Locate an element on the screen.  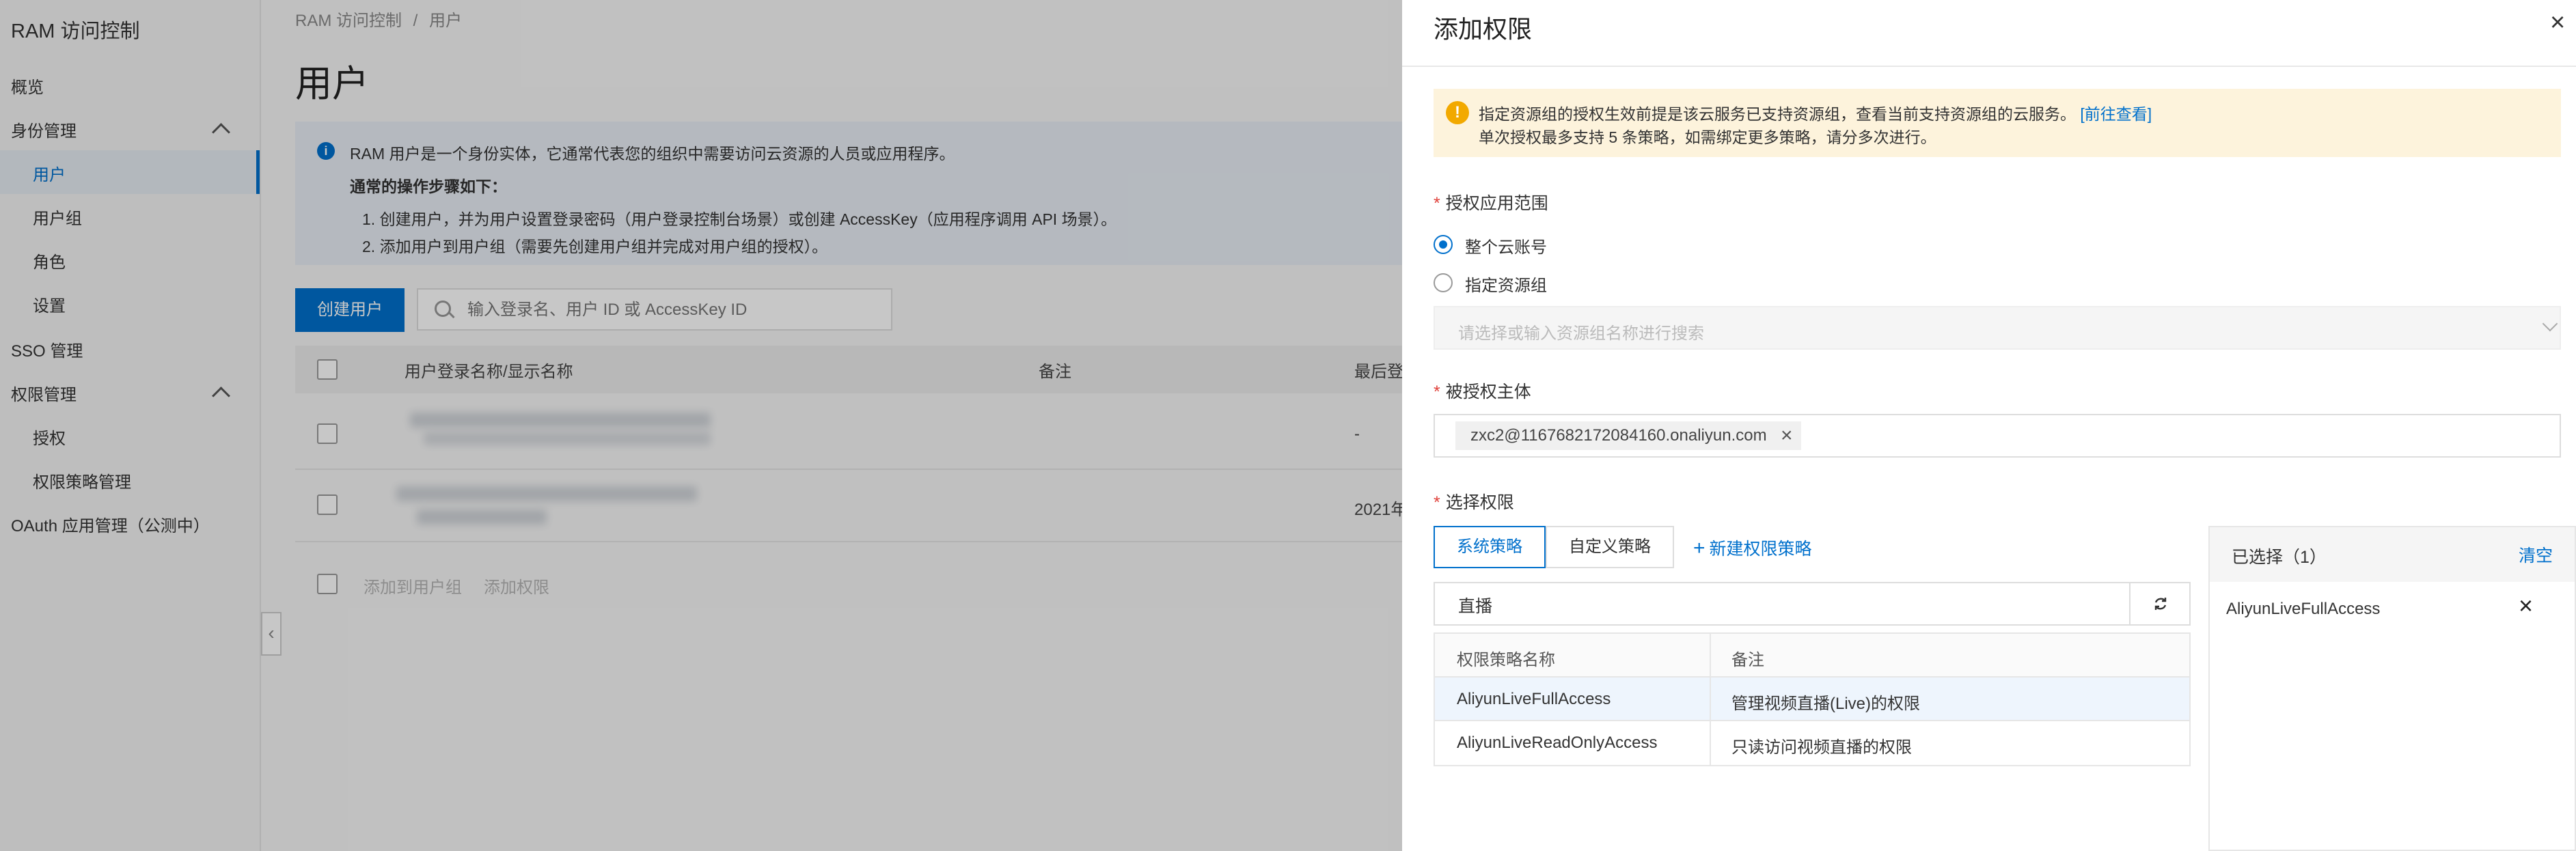
refresh-icon is located at coordinates (2160, 604).